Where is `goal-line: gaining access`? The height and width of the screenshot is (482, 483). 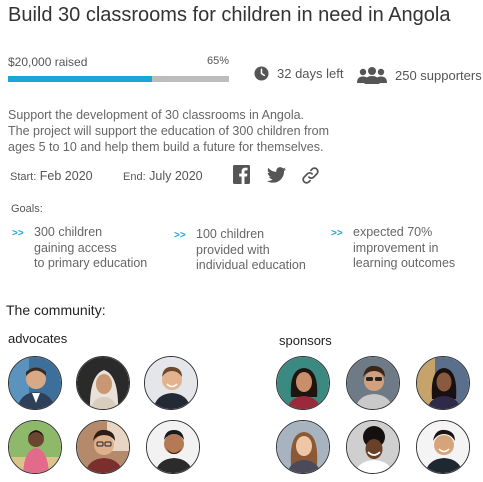 goal-line: gaining access is located at coordinates (75, 247).